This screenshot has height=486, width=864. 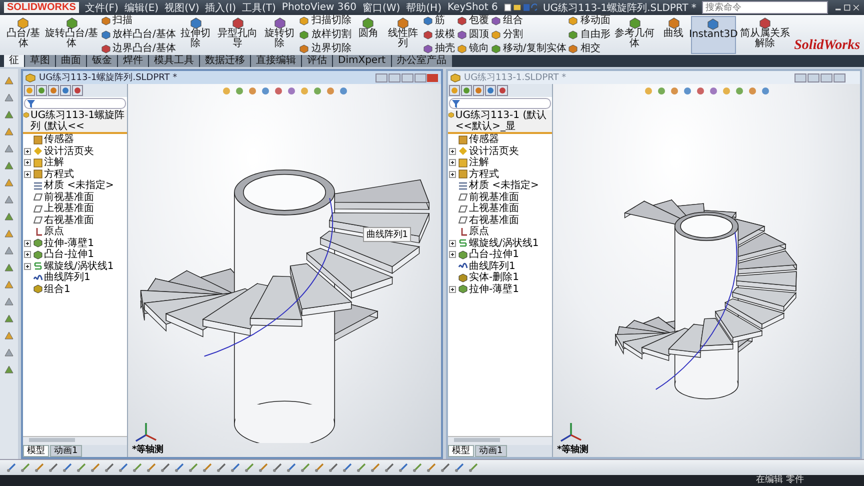 I want to click on ribbon-tab: 焊件, so click(x=133, y=61).